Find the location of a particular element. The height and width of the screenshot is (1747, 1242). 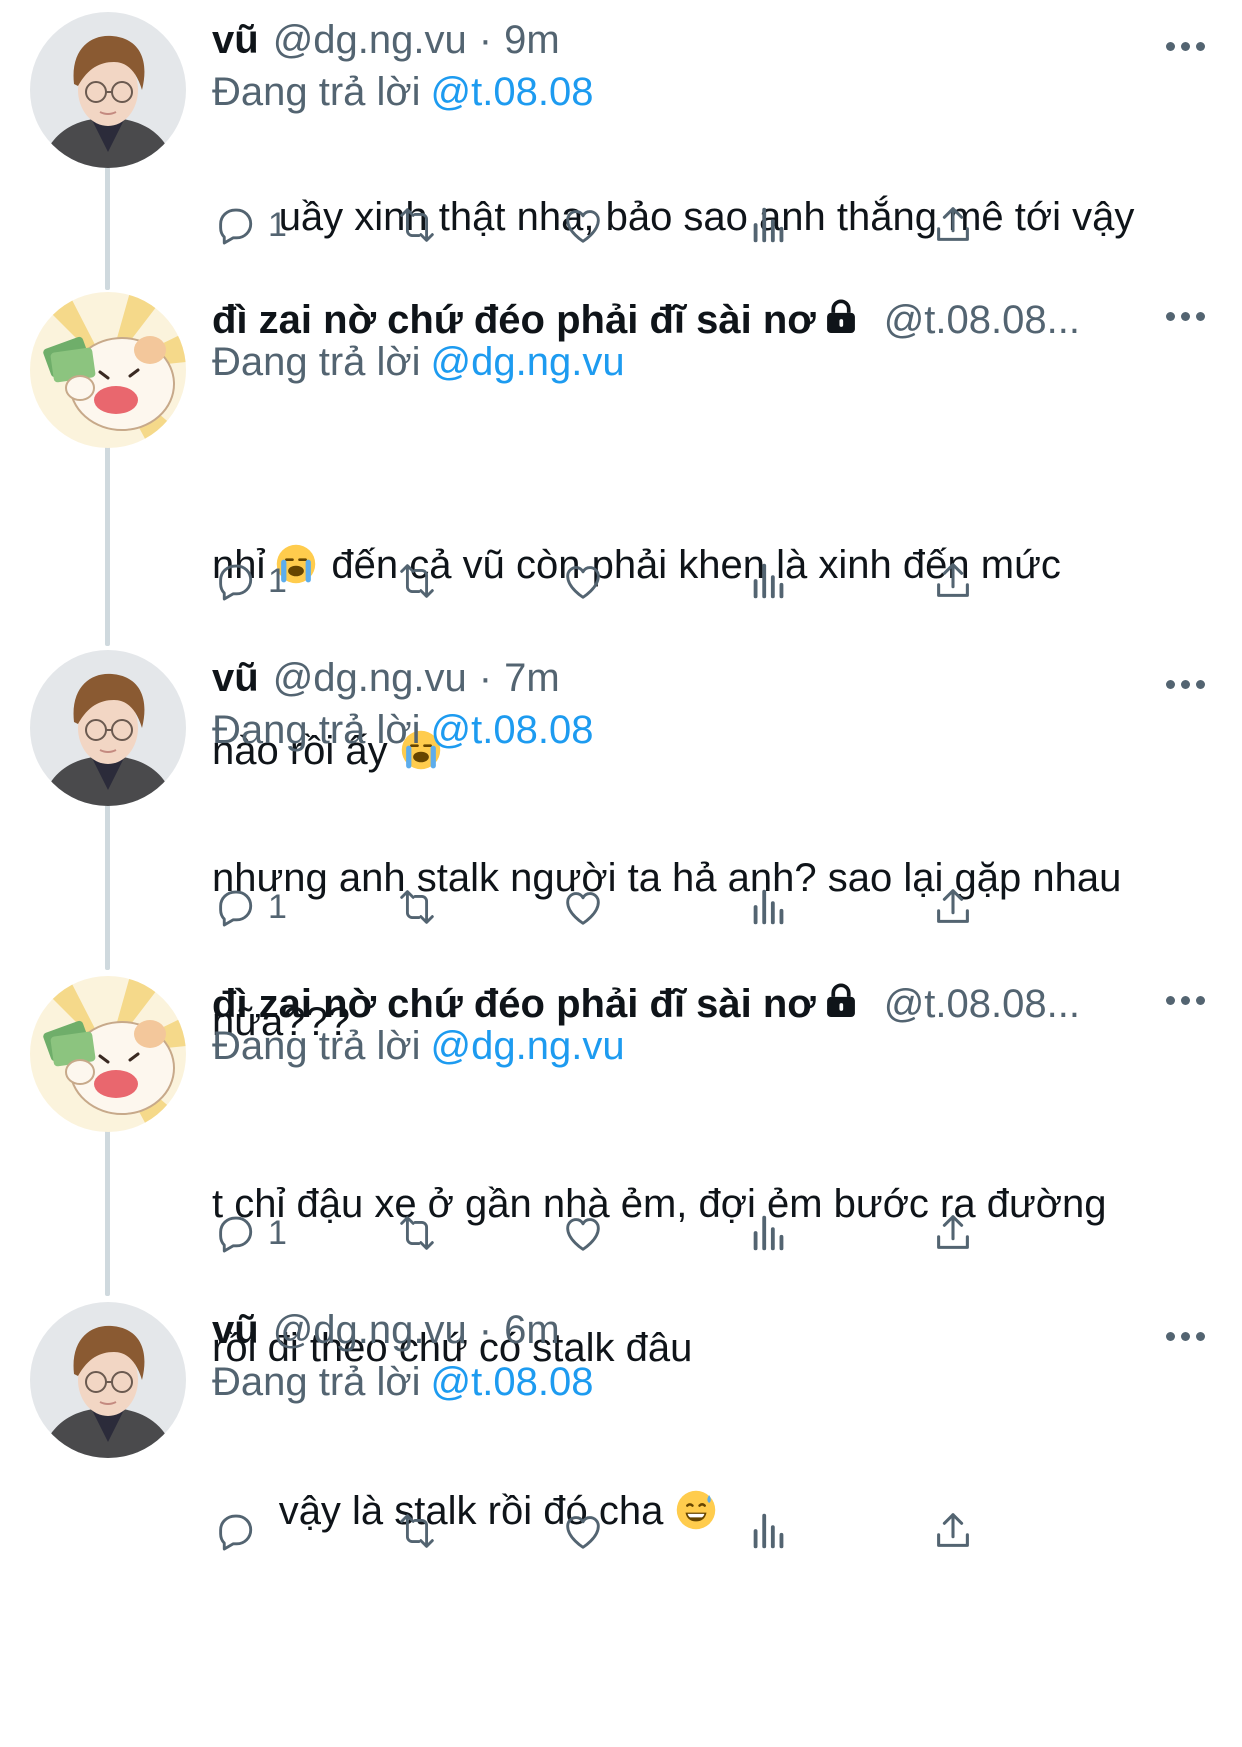

tweet-header: vũ @dg.ng.vu · 7m is located at coordinates (712, 678).